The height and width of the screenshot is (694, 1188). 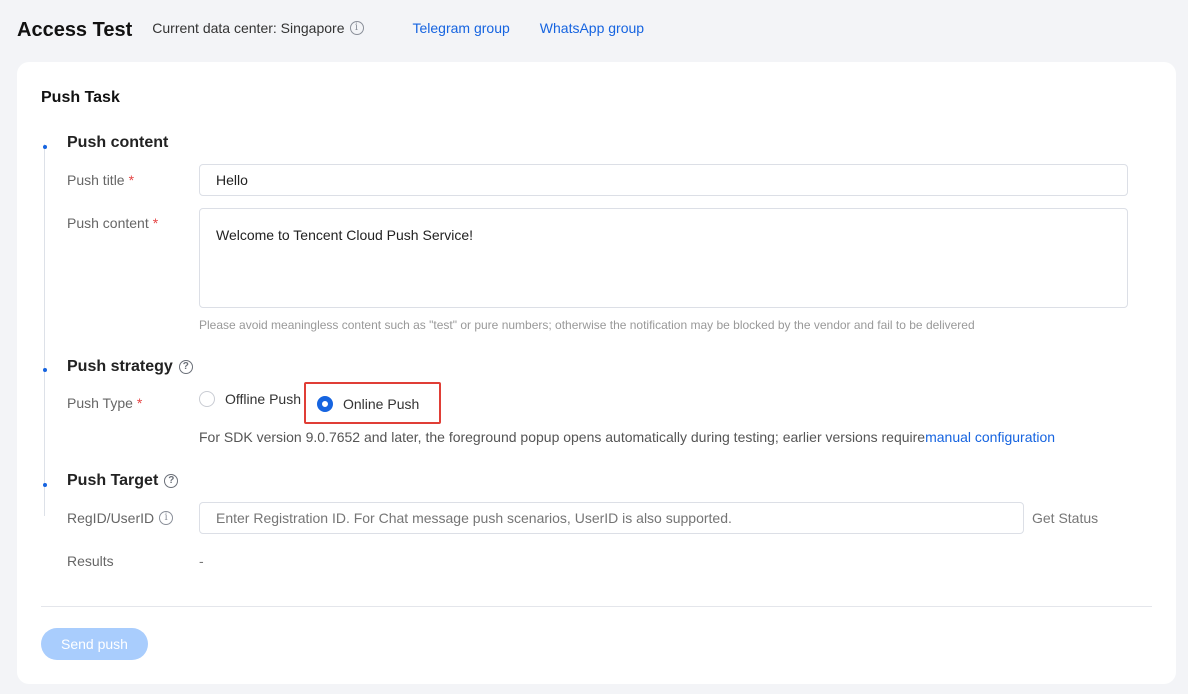 What do you see at coordinates (990, 437) in the screenshot?
I see `manual-configuration-link: manual configuration` at bounding box center [990, 437].